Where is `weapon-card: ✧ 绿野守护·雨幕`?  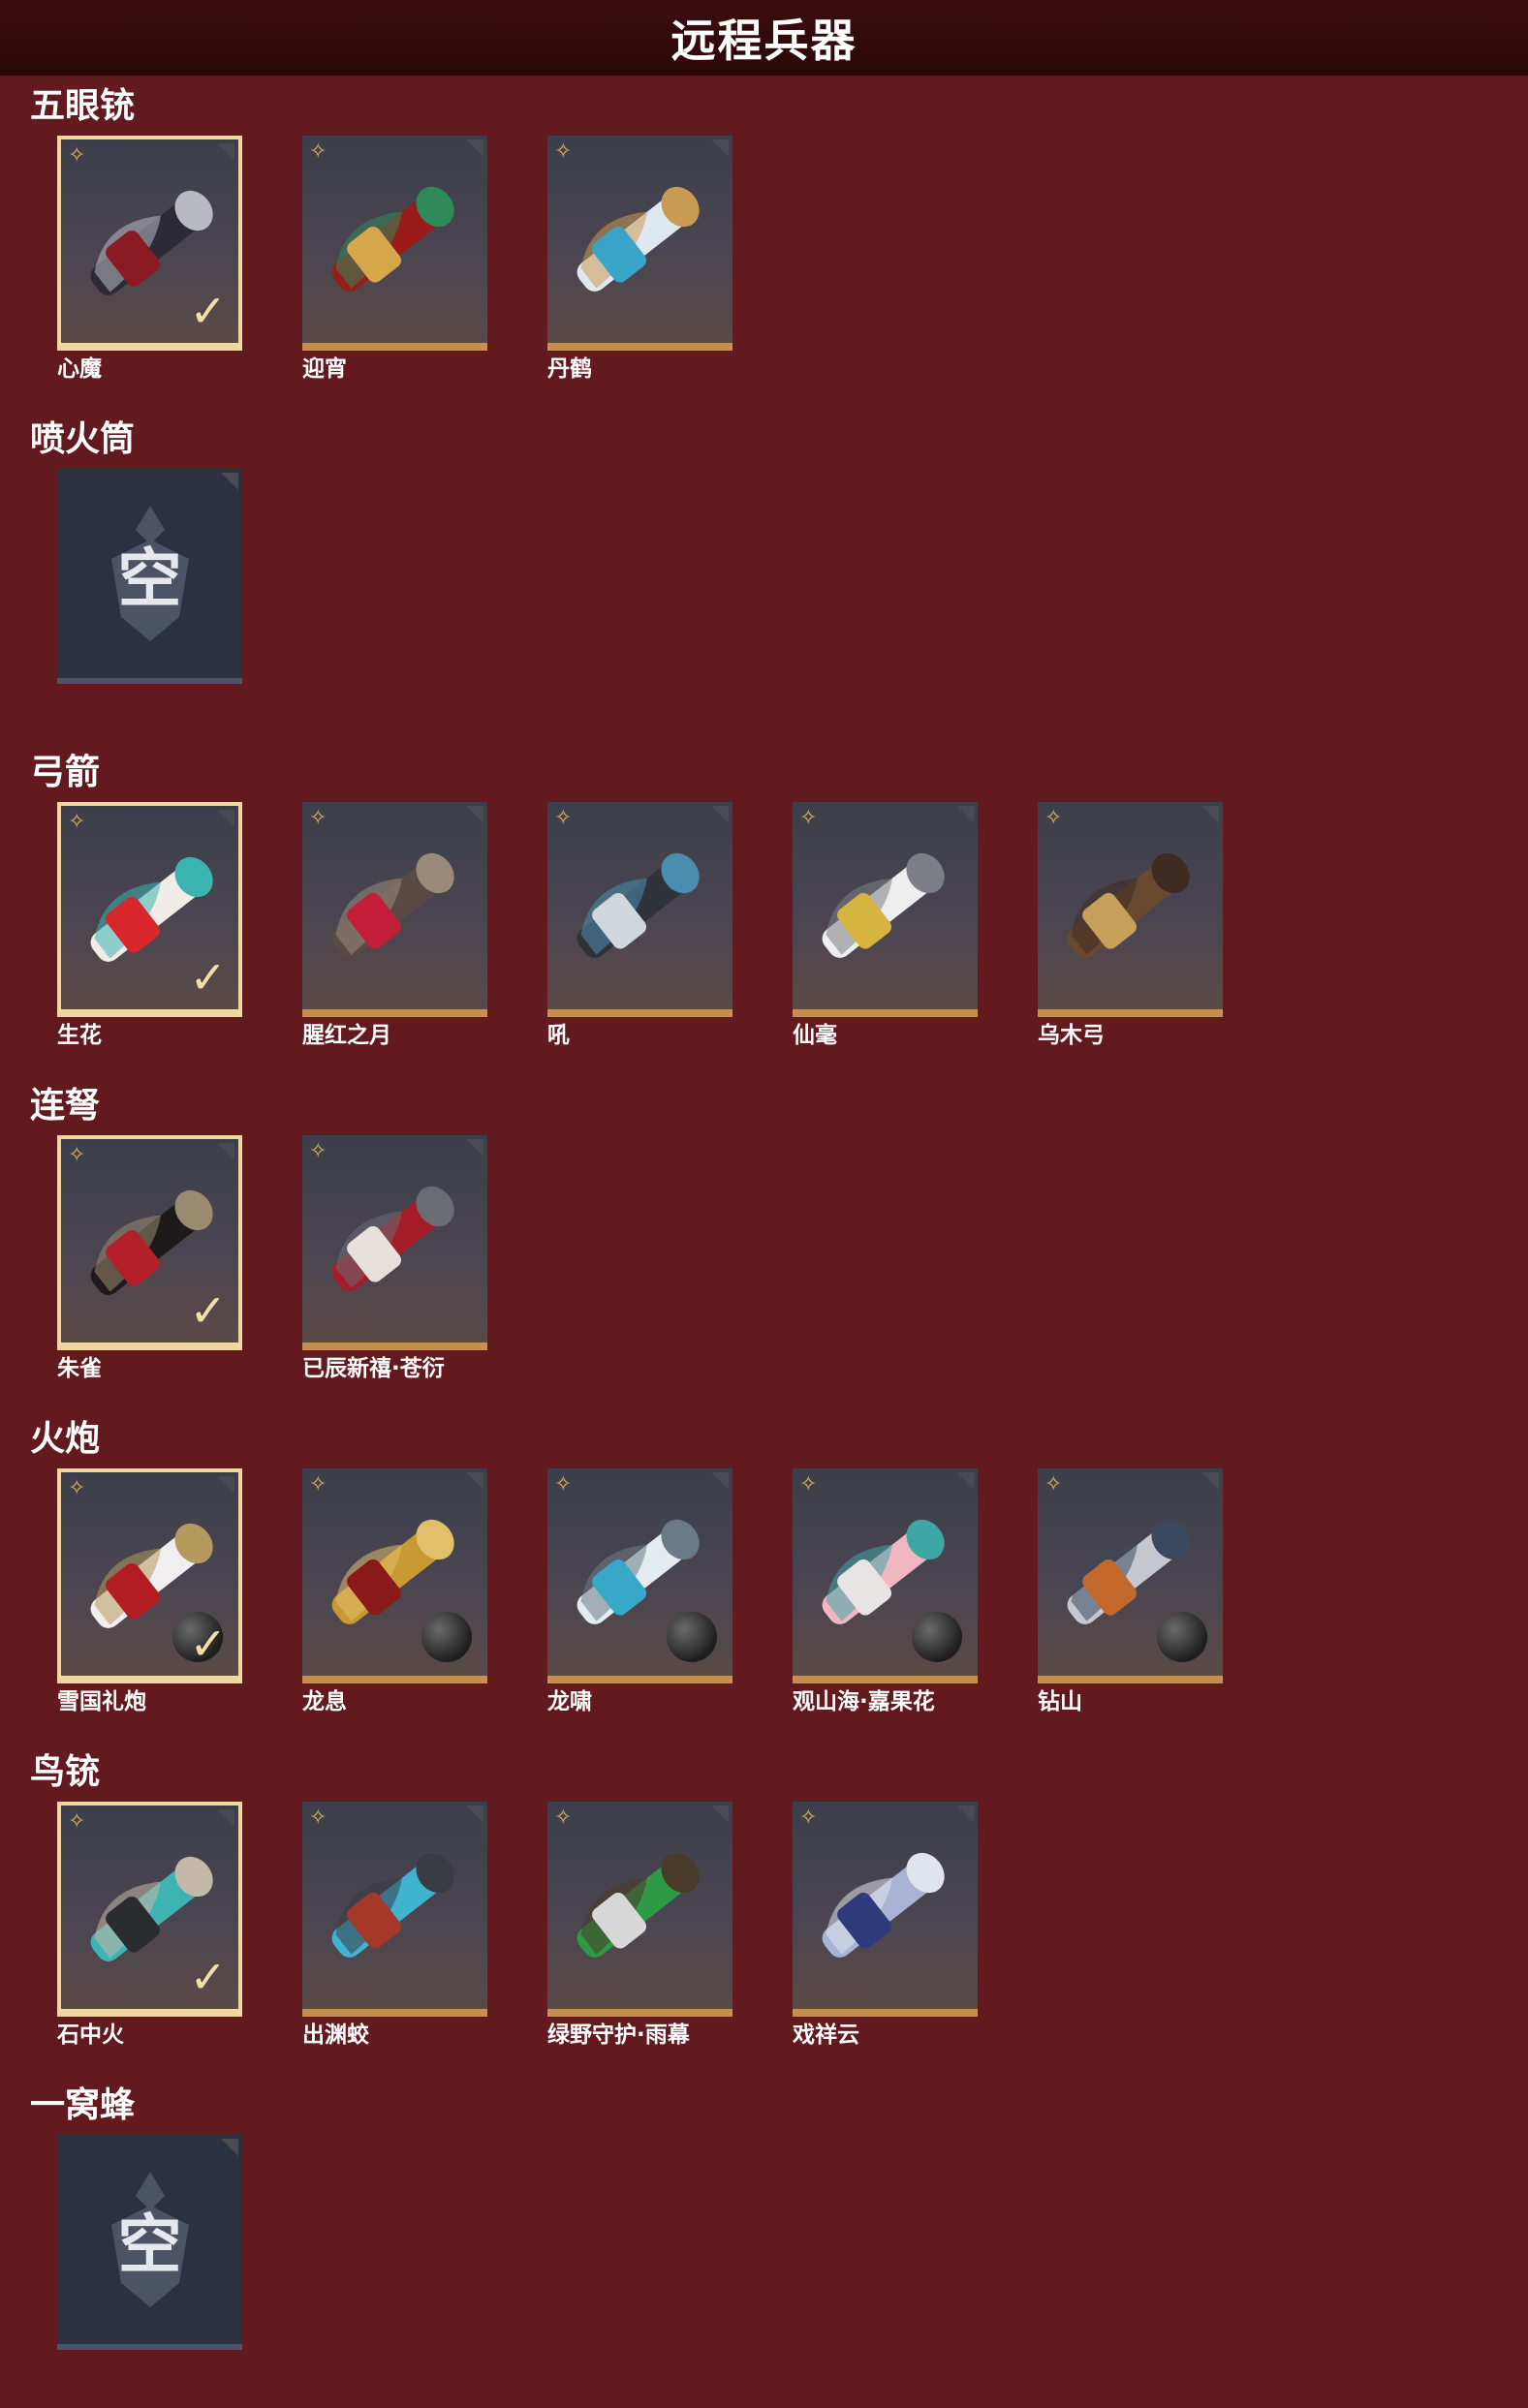
weapon-card: ✧ 绿野守护·雨幕 is located at coordinates (640, 1925).